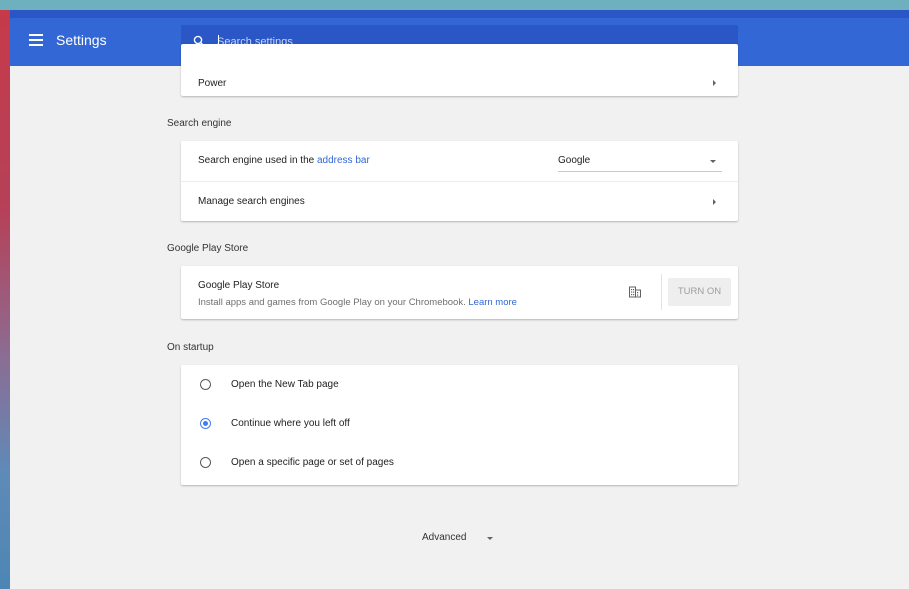  I want to click on play-store-title: Google Play Store, so click(239, 285).